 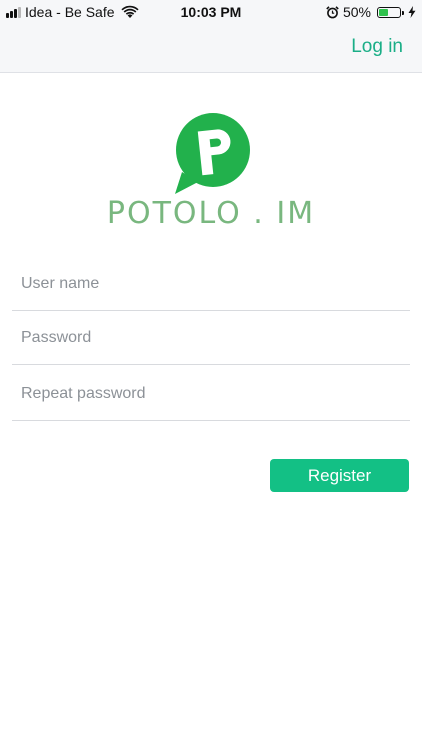 I want to click on register-button: Register, so click(x=339, y=475).